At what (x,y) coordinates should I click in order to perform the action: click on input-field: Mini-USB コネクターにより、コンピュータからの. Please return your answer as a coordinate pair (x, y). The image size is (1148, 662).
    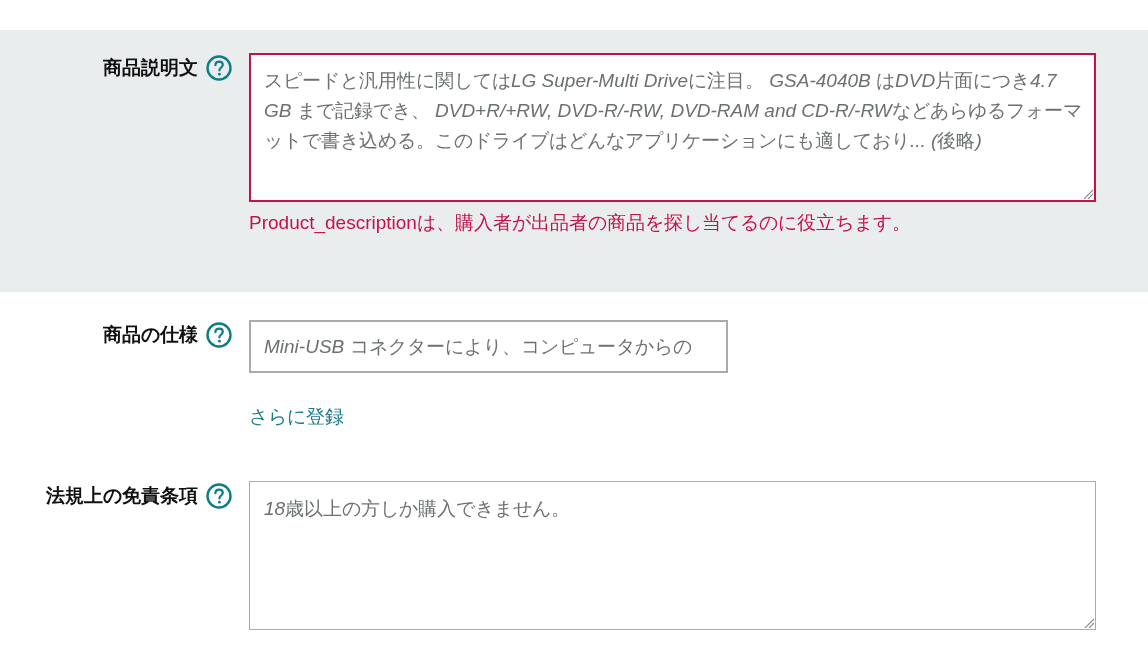
    Looking at the image, I should click on (488, 346).